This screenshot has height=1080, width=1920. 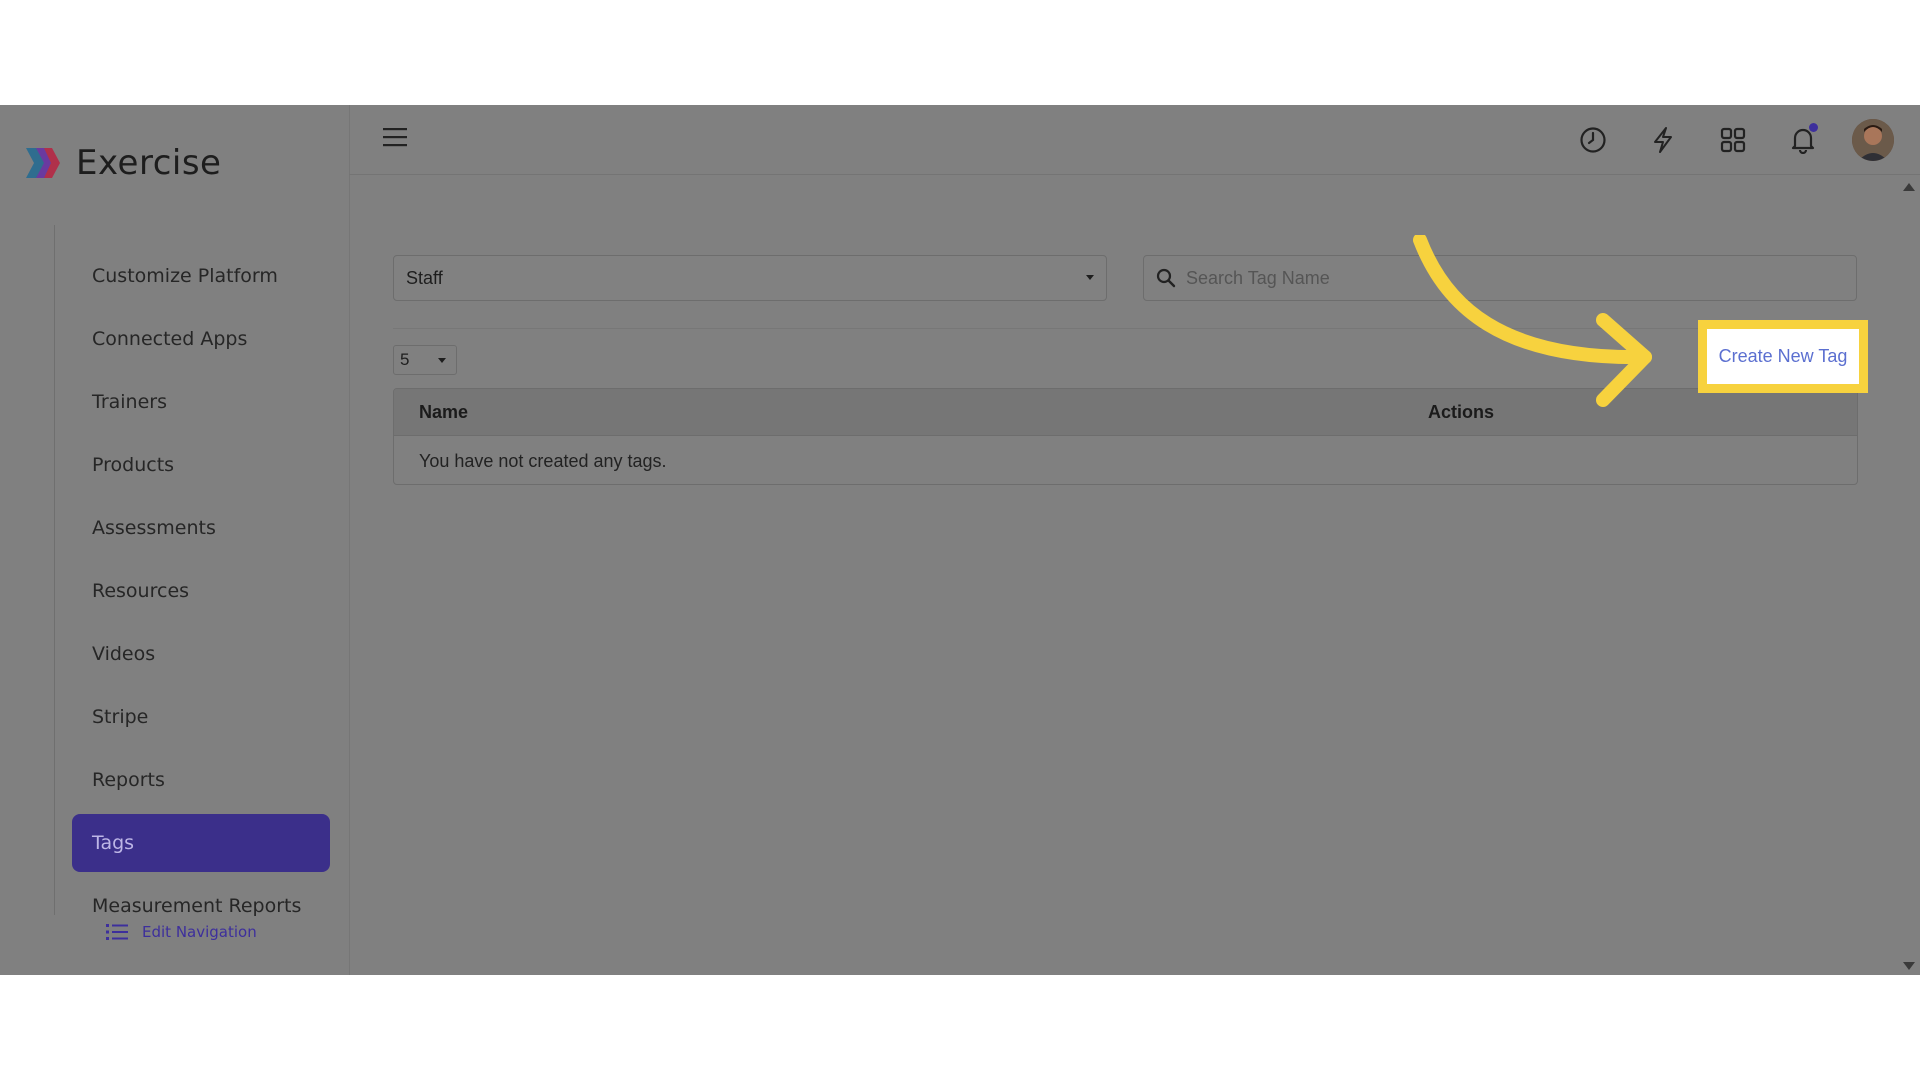 What do you see at coordinates (1134, 140) in the screenshot?
I see `top-bar` at bounding box center [1134, 140].